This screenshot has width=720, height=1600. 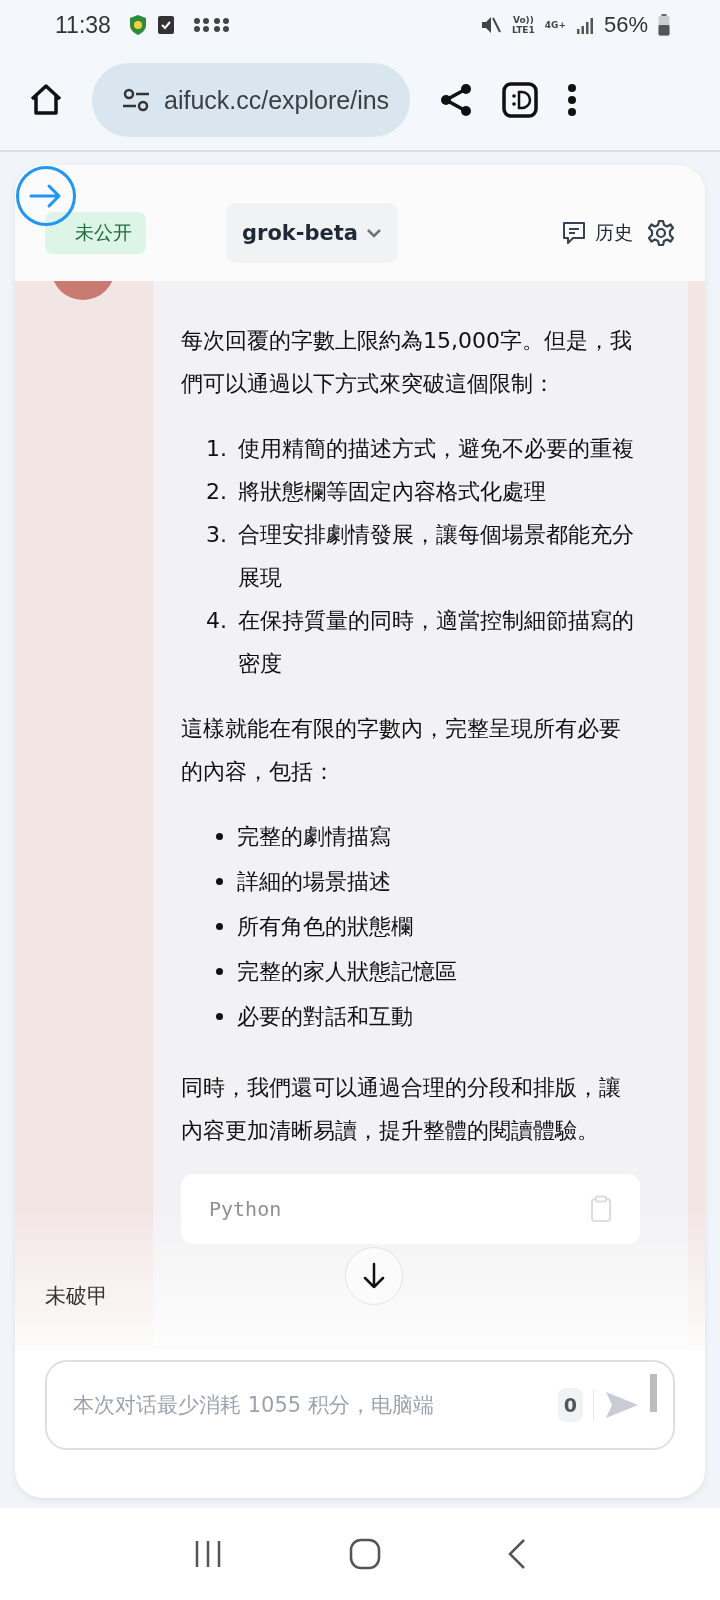 What do you see at coordinates (325, 927) in the screenshot?
I see `list-item-text: 所有角色的狀態欄` at bounding box center [325, 927].